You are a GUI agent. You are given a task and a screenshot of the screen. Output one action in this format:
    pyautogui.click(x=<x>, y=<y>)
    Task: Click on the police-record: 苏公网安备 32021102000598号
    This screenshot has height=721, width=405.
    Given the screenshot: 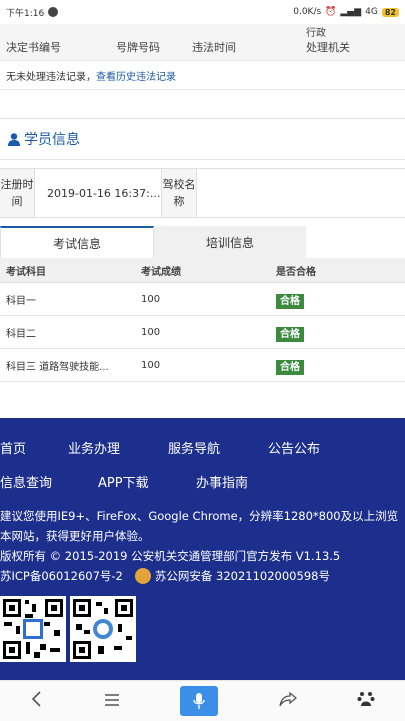 What is the action you would take?
    pyautogui.click(x=242, y=576)
    